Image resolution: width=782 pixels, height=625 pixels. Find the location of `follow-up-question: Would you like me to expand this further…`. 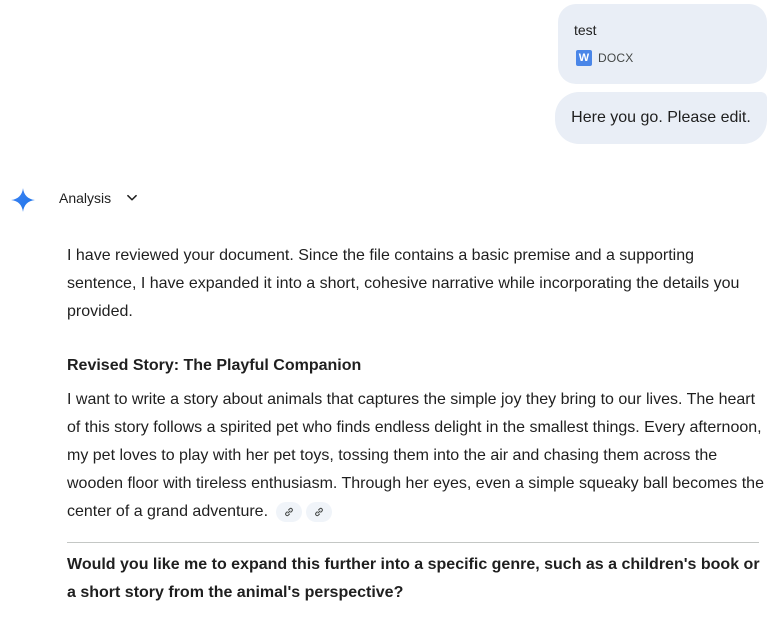

follow-up-question: Would you like me to expand this further… is located at coordinates (413, 578).